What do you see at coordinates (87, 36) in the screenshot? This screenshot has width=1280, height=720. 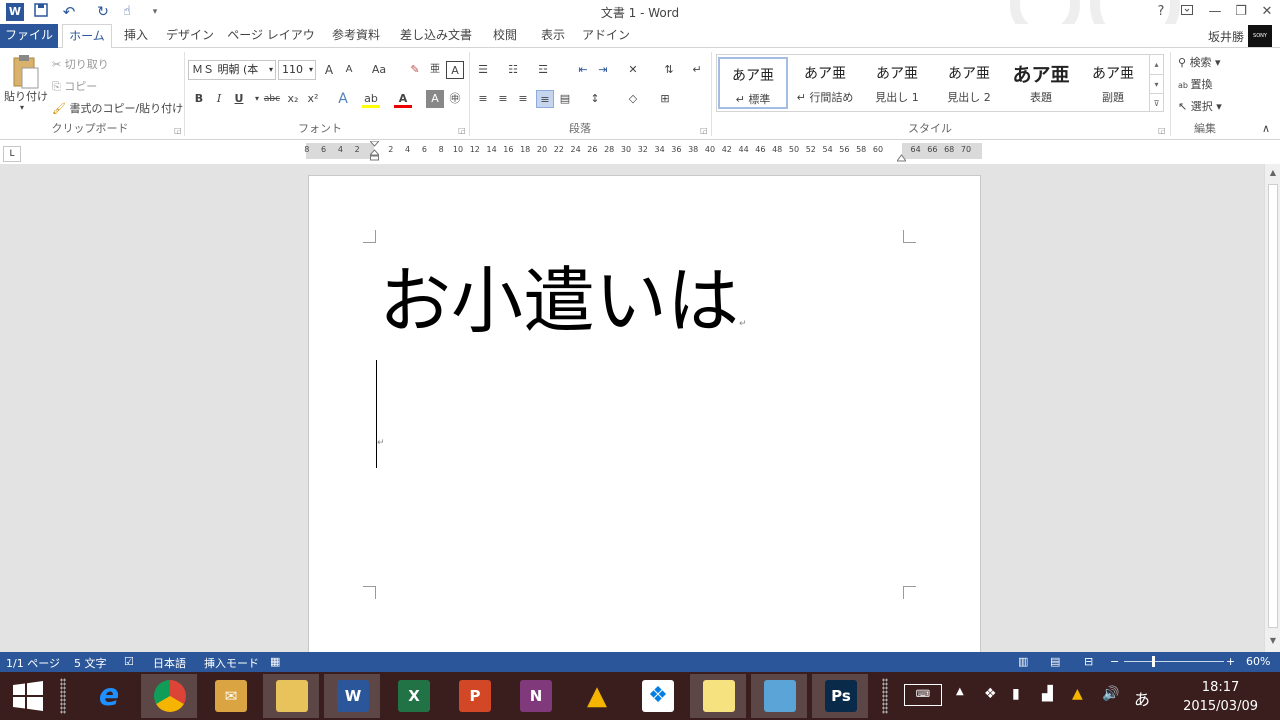 I see `tab-home: ホーム` at bounding box center [87, 36].